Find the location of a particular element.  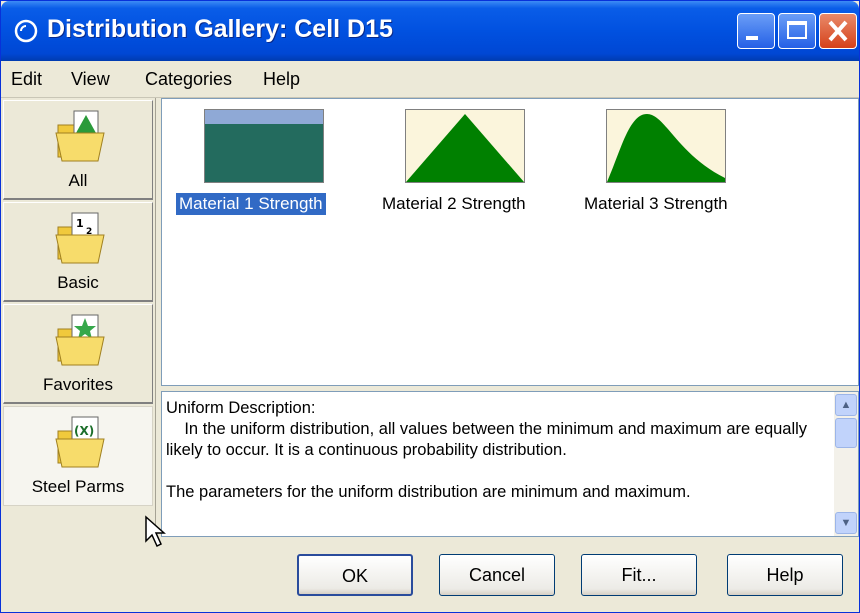

close-icon is located at coordinates (838, 31).